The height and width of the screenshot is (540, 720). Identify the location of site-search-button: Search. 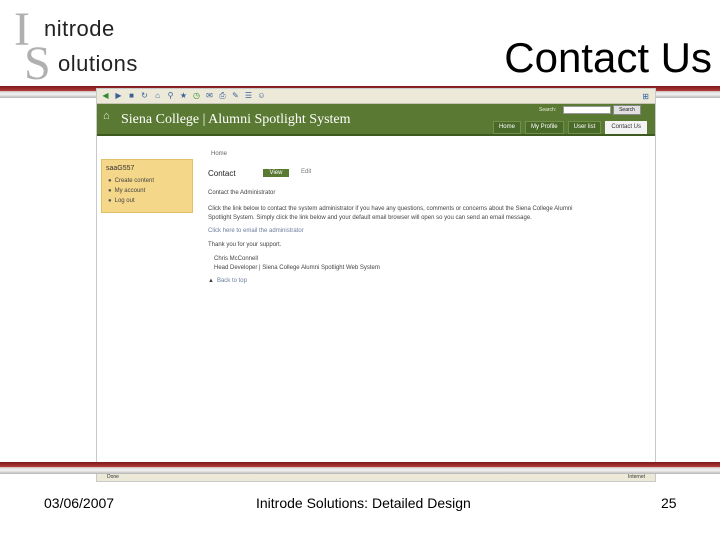
(627, 110).